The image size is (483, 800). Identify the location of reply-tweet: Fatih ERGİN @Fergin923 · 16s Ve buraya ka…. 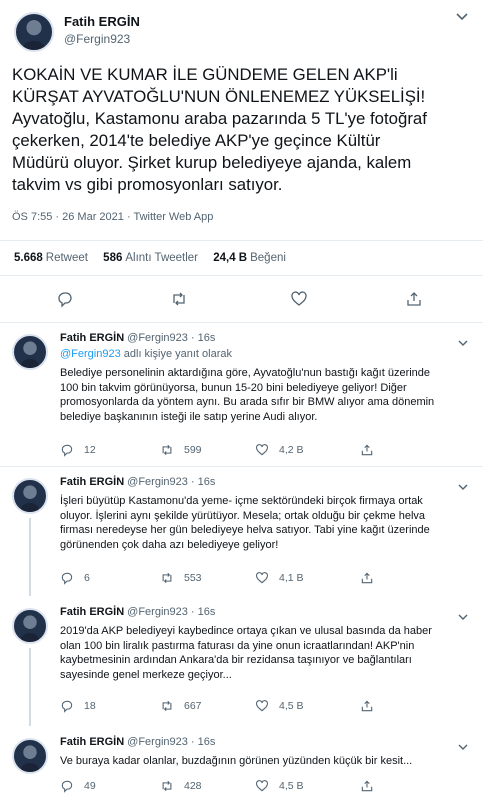
(241, 765).